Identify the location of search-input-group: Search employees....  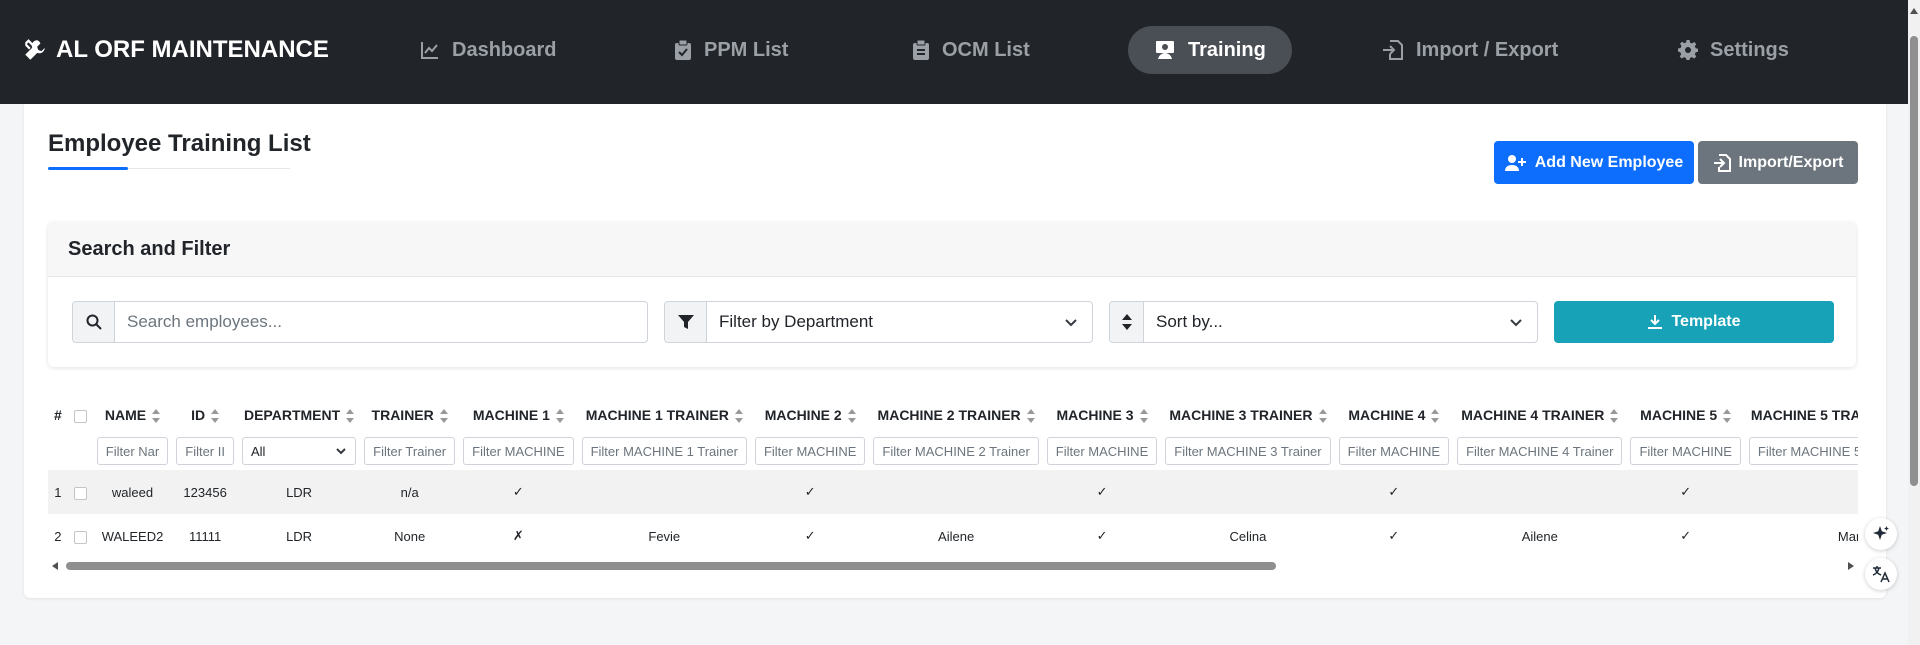
(360, 322).